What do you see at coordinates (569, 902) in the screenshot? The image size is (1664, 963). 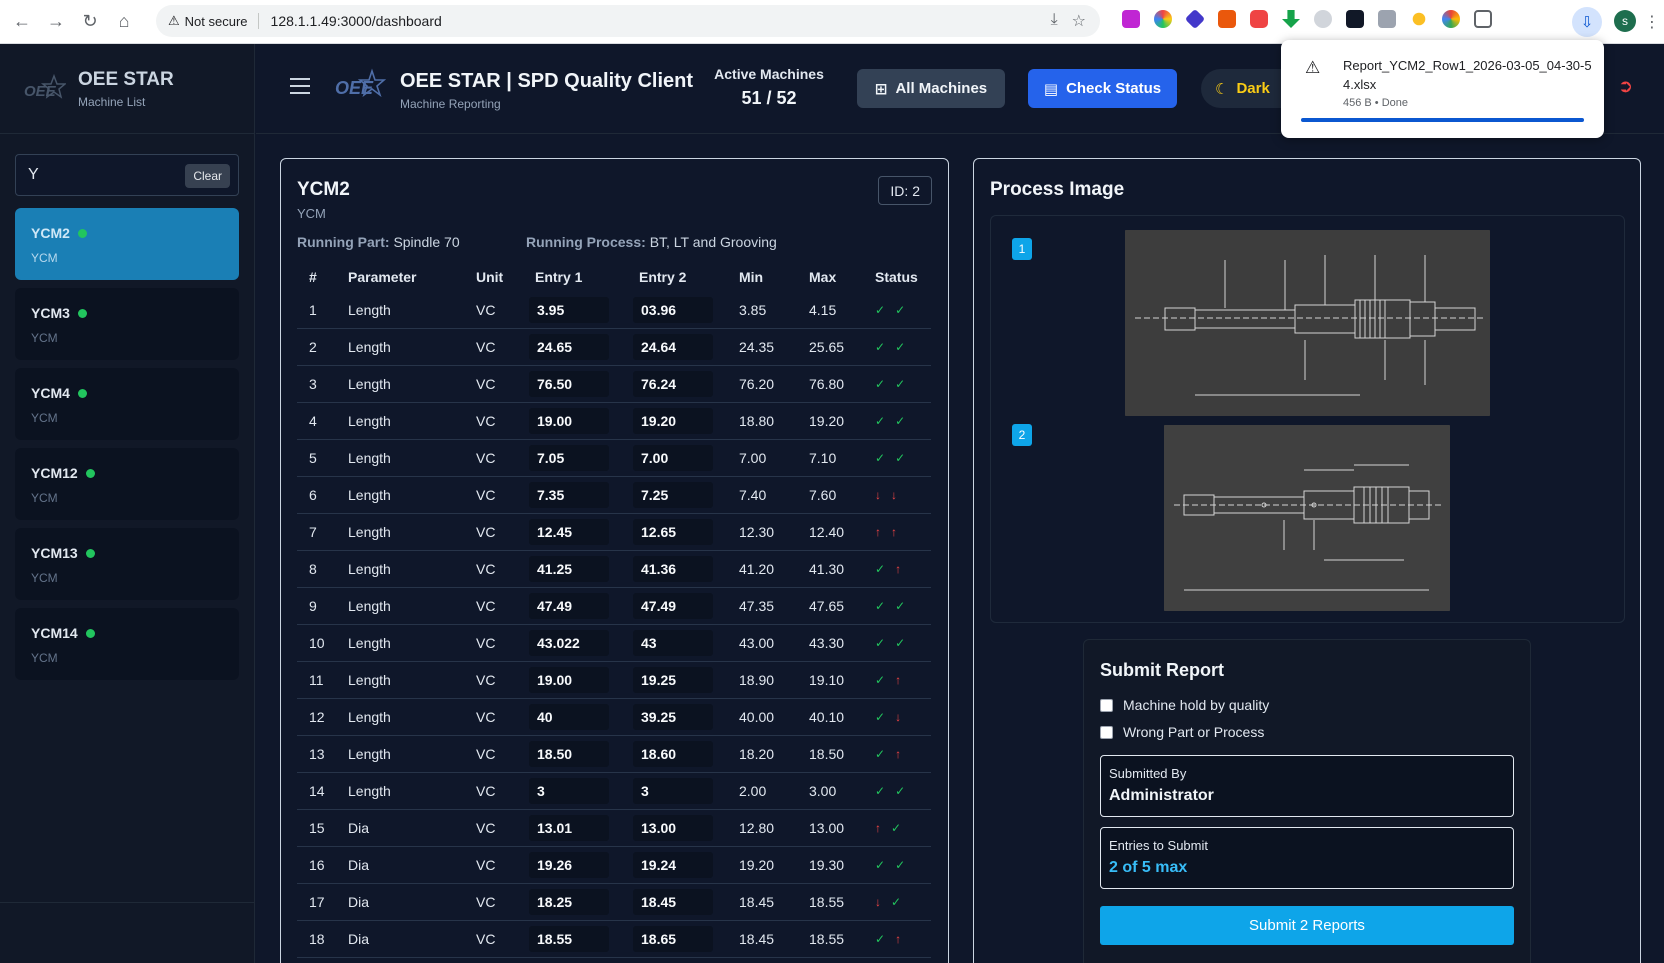 I see `entry-1-input: 18.25` at bounding box center [569, 902].